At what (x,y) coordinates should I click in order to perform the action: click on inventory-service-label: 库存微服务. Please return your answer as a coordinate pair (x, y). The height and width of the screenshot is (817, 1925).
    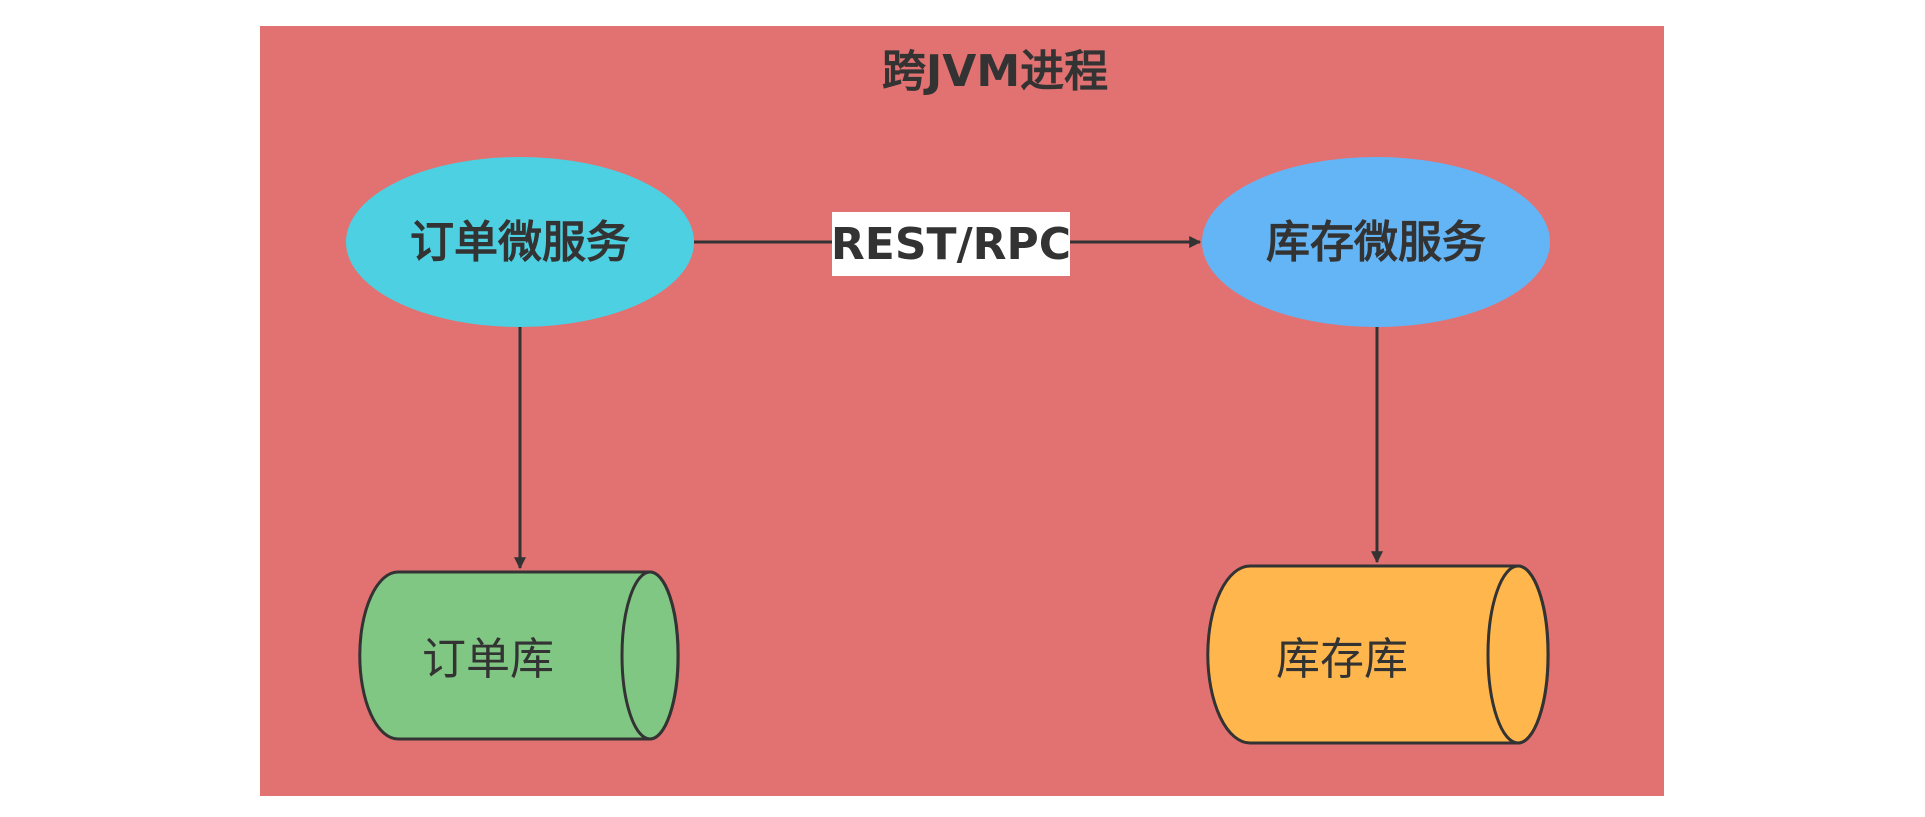
    Looking at the image, I should click on (1376, 242).